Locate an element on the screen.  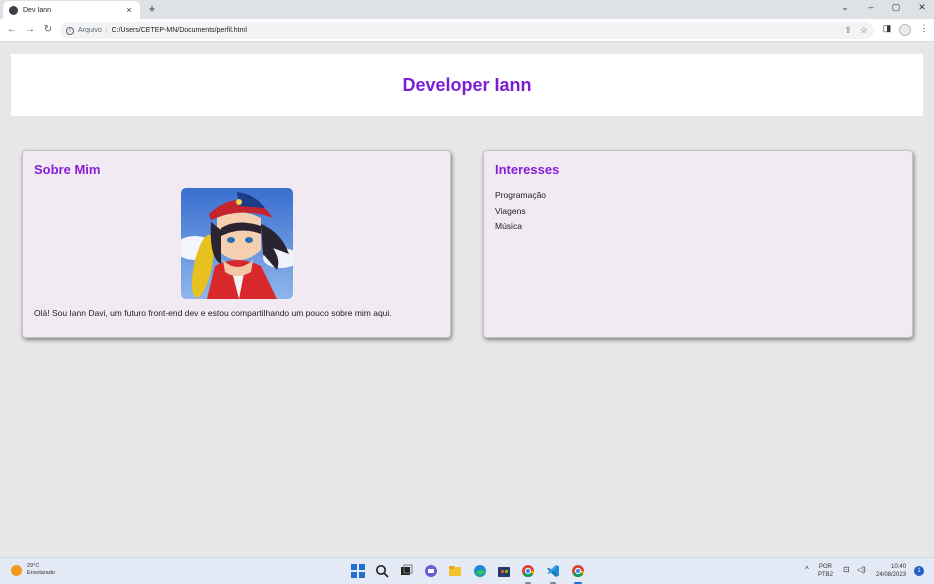
close-window-button: ✕ is located at coordinates (922, 7).